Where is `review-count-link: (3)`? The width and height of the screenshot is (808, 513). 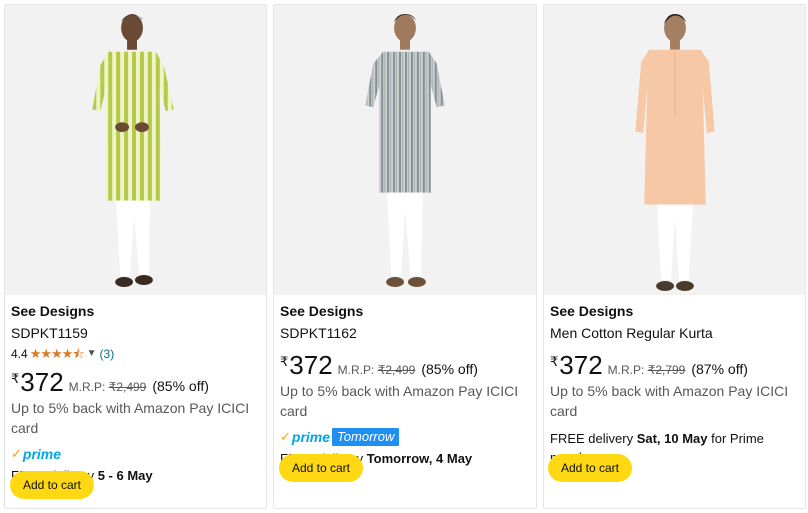 review-count-link: (3) is located at coordinates (107, 354).